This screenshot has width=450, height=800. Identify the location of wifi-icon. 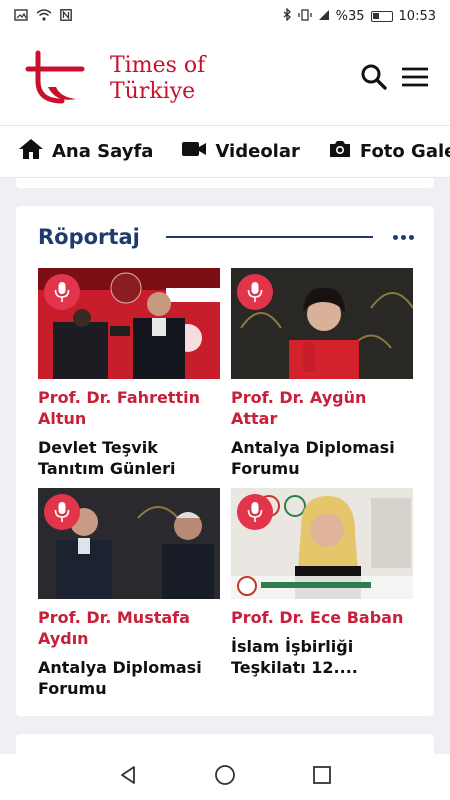
(44, 16).